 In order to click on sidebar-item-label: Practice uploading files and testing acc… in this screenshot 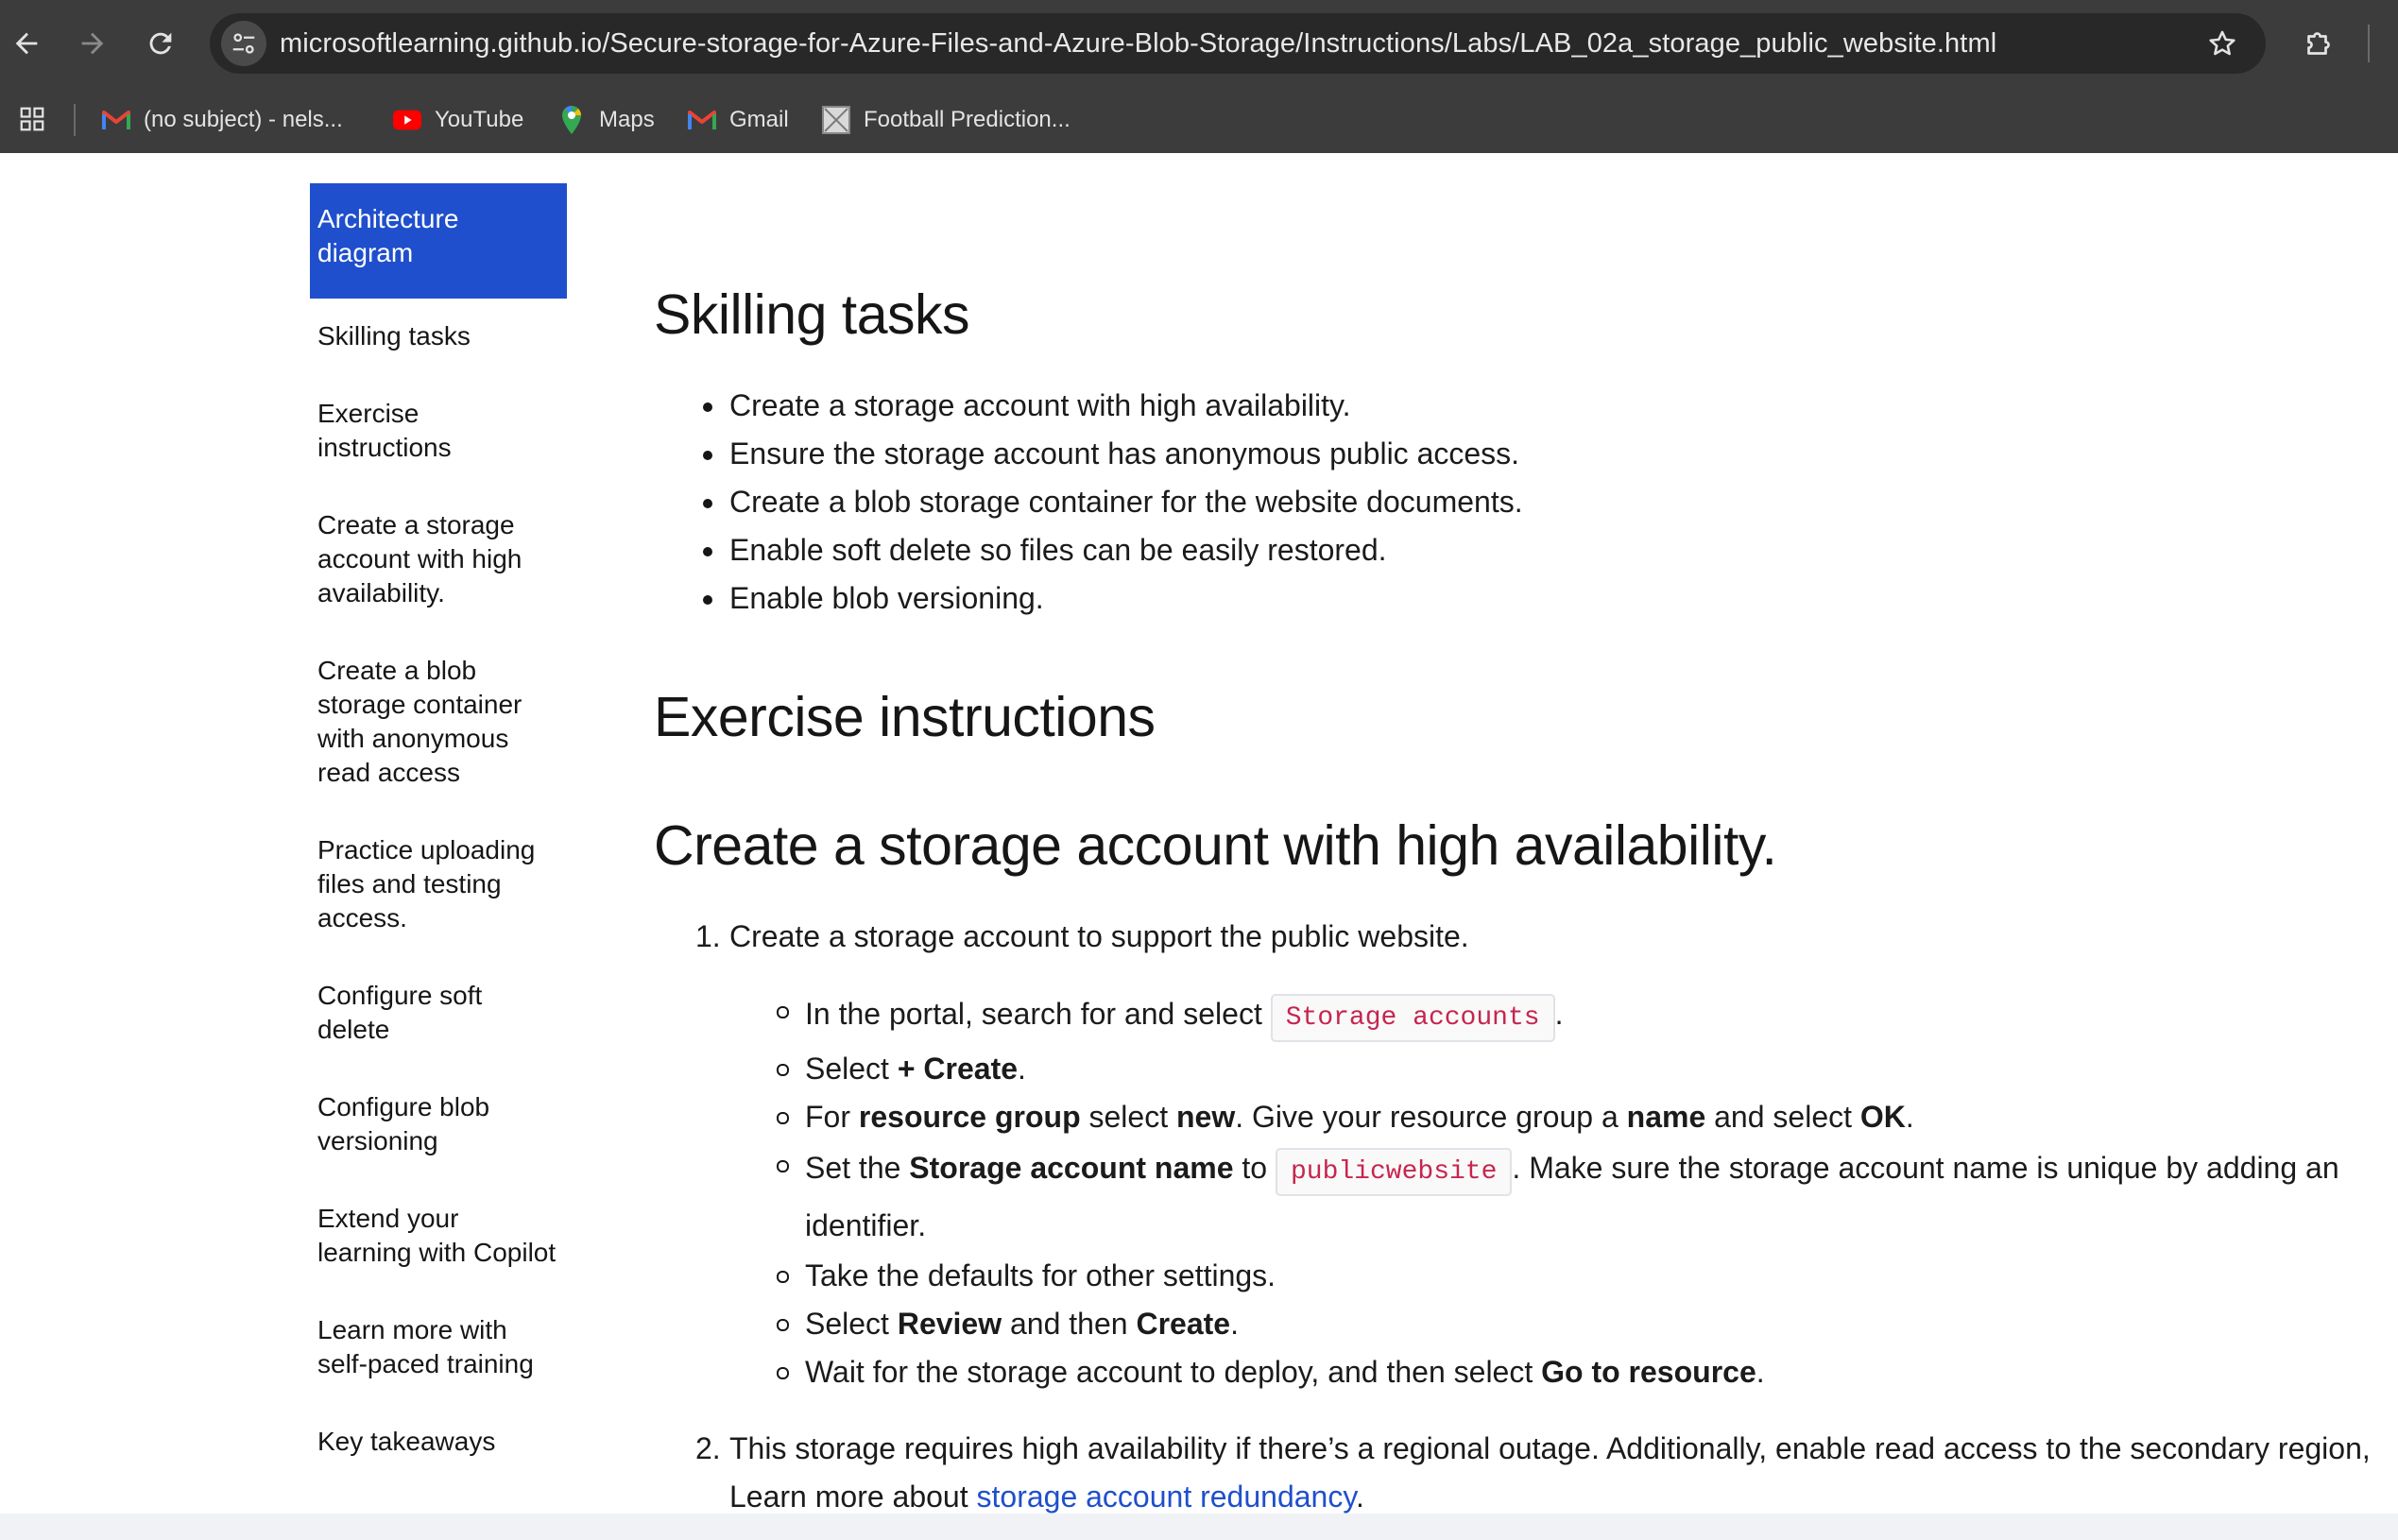, I will do `click(426, 884)`.